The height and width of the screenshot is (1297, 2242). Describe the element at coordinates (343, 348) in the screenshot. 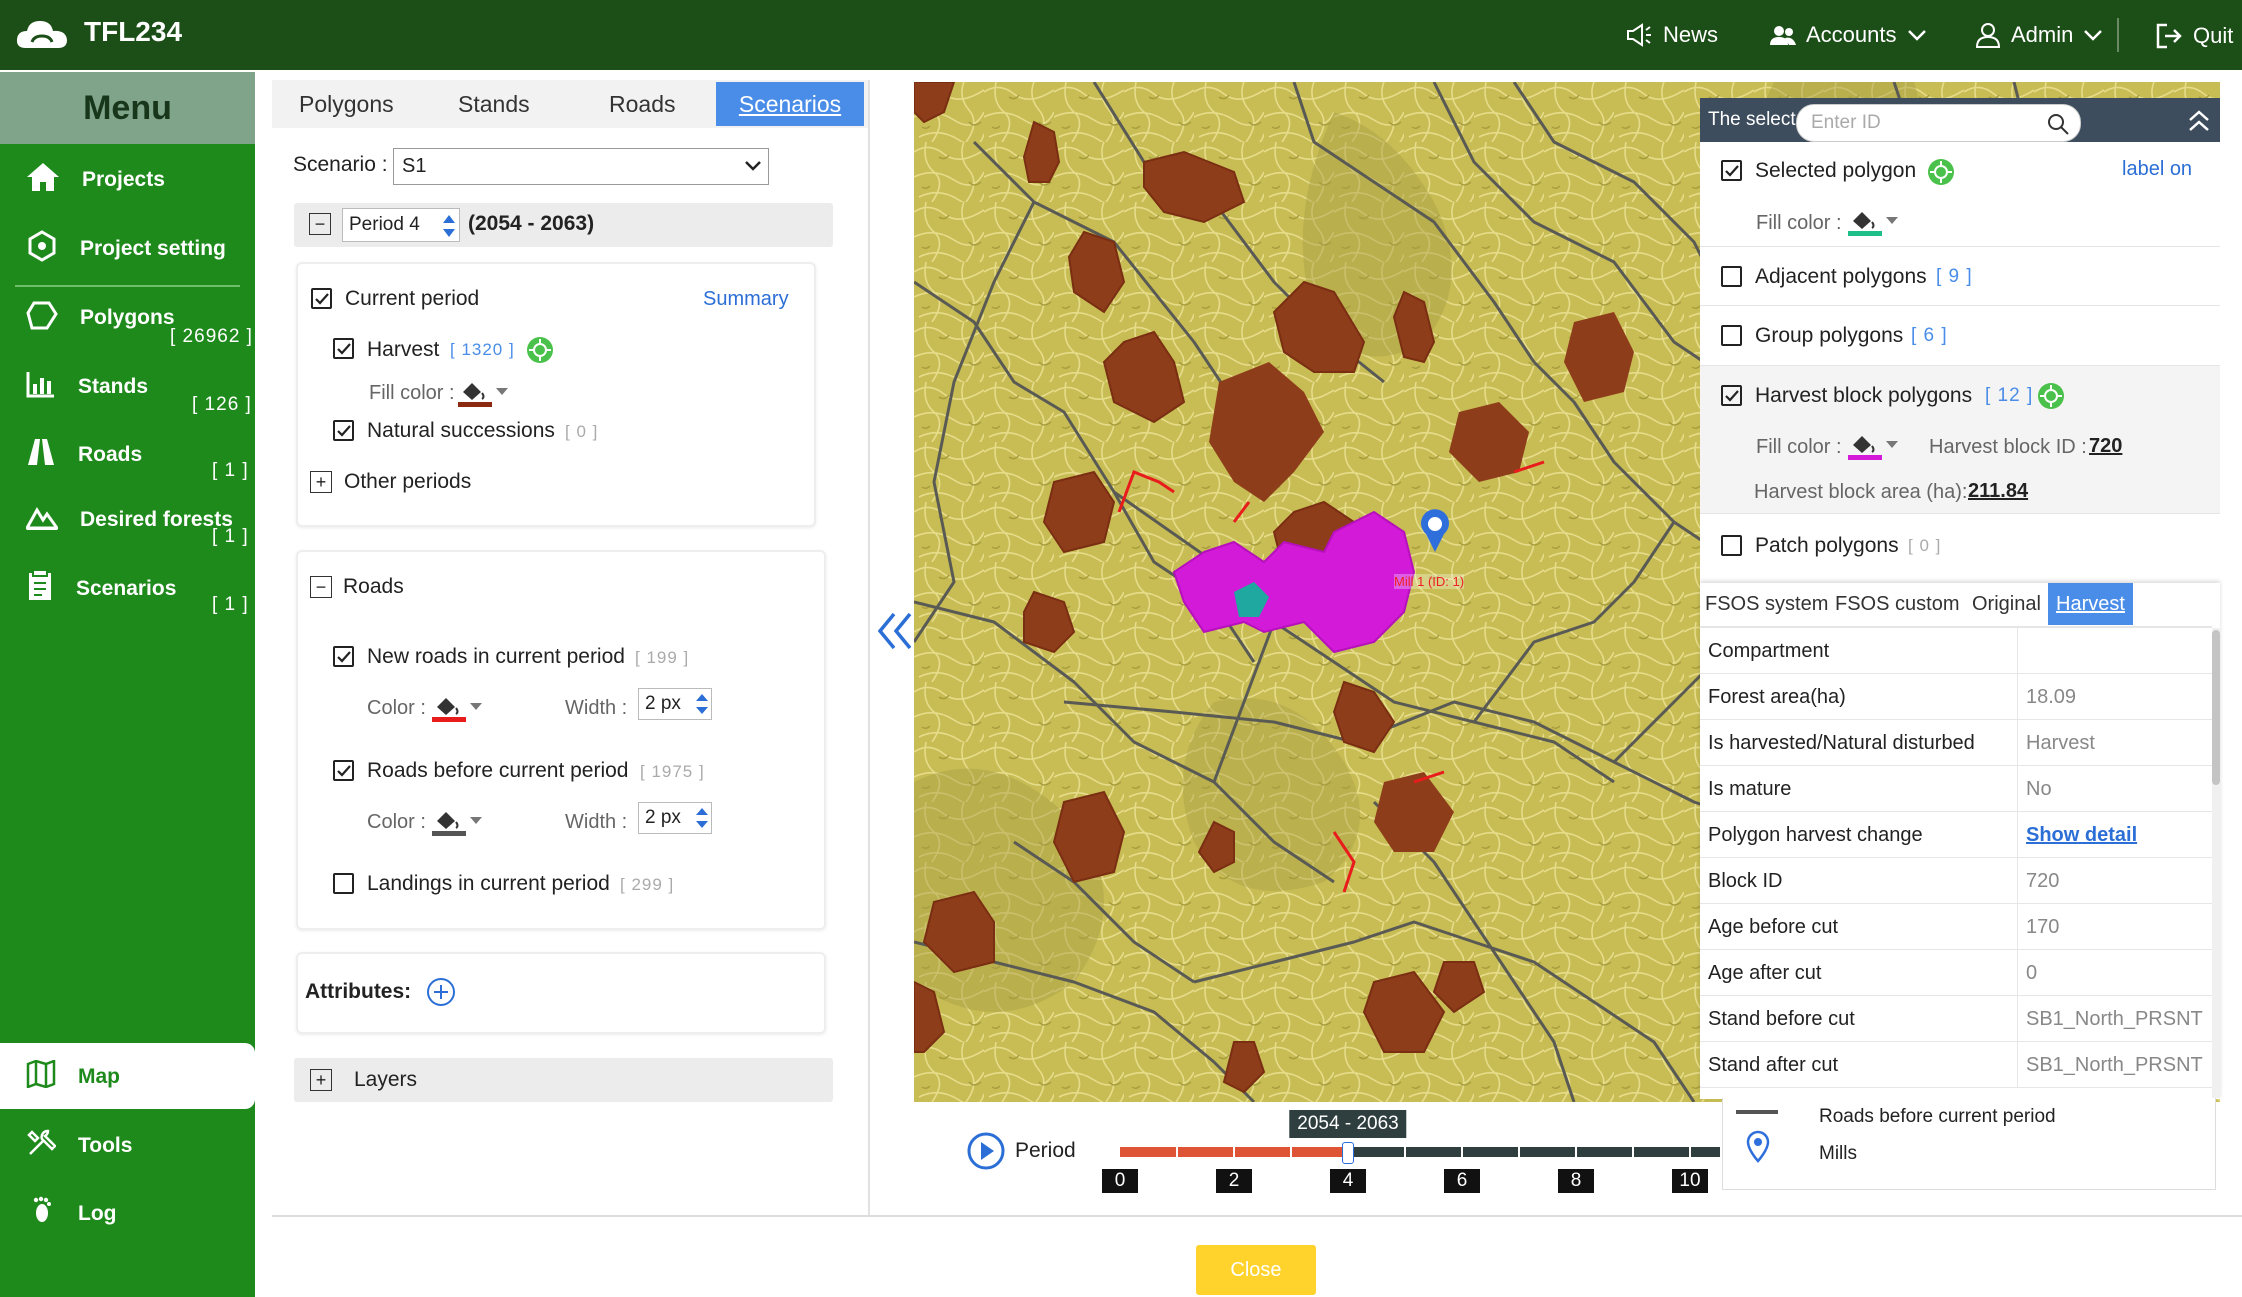

I see `harvest-checkbox` at that location.